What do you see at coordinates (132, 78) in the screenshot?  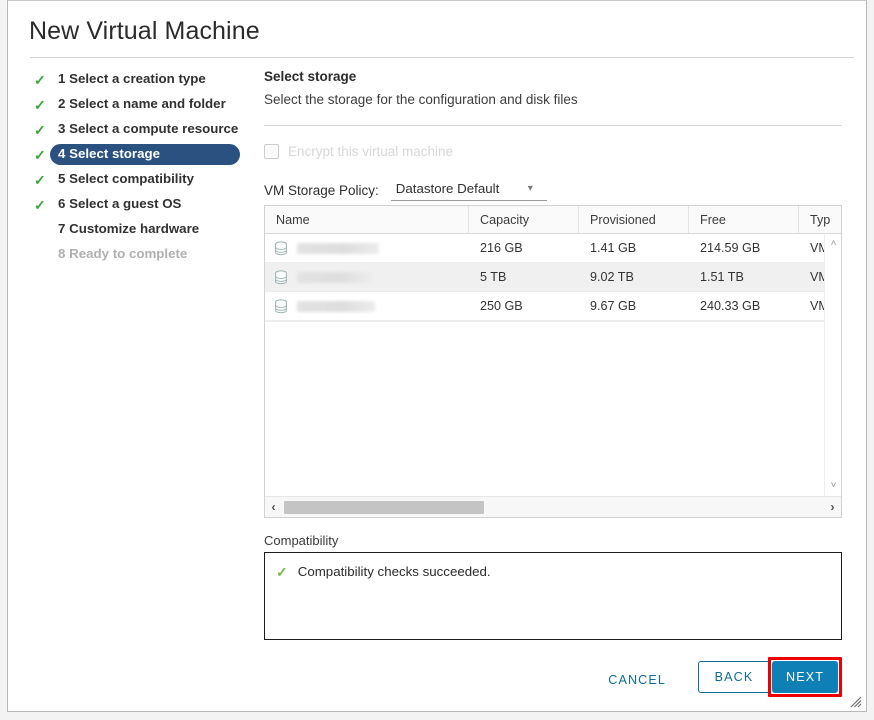 I see `step-label: 1 Select a creation type` at bounding box center [132, 78].